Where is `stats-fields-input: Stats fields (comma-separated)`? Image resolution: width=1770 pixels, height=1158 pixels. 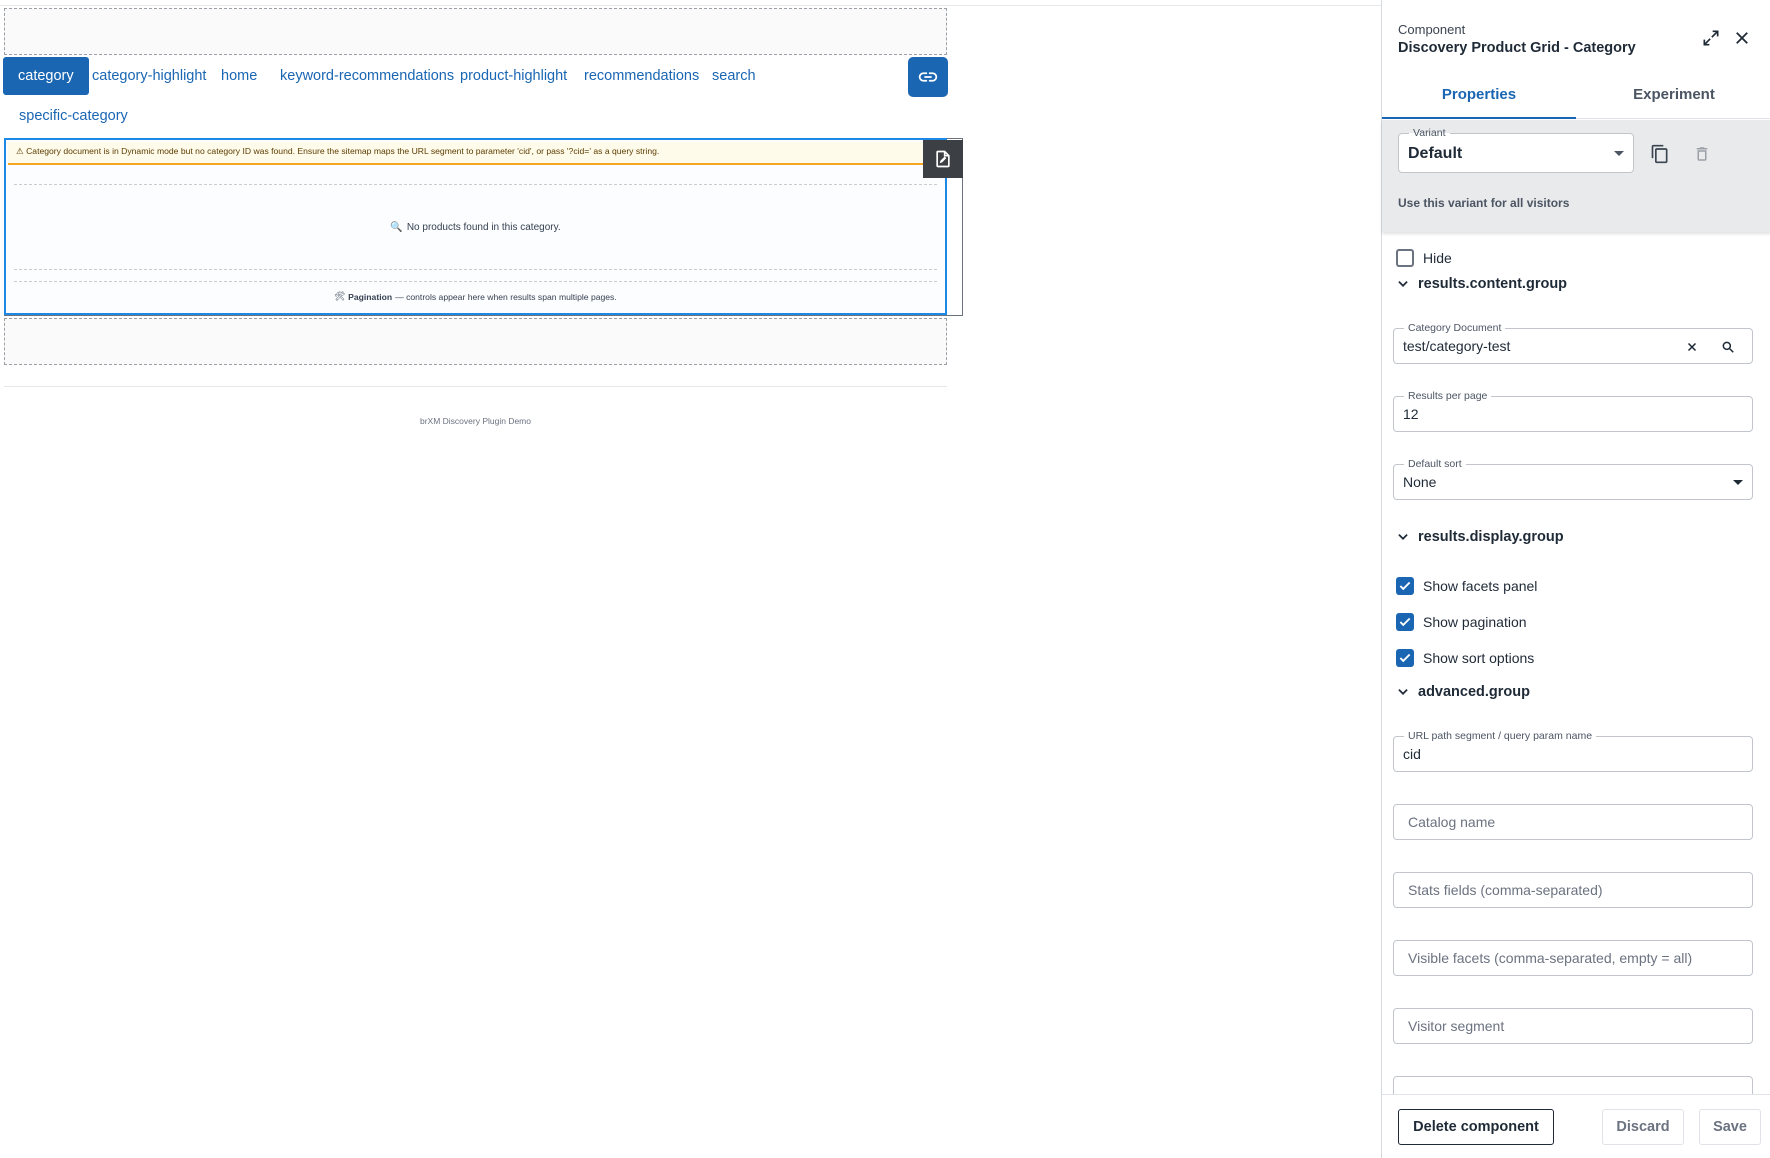 stats-fields-input: Stats fields (comma-separated) is located at coordinates (1573, 890).